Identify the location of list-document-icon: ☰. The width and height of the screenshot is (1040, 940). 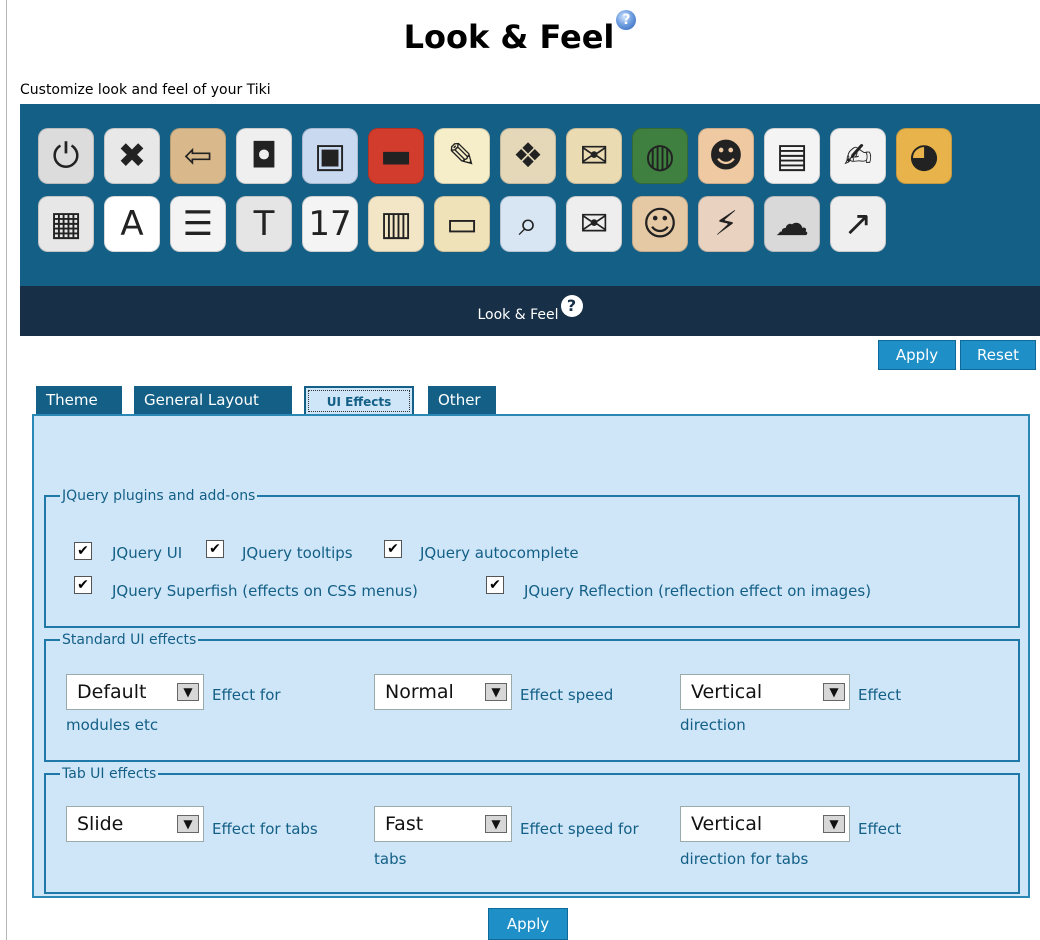
(198, 224).